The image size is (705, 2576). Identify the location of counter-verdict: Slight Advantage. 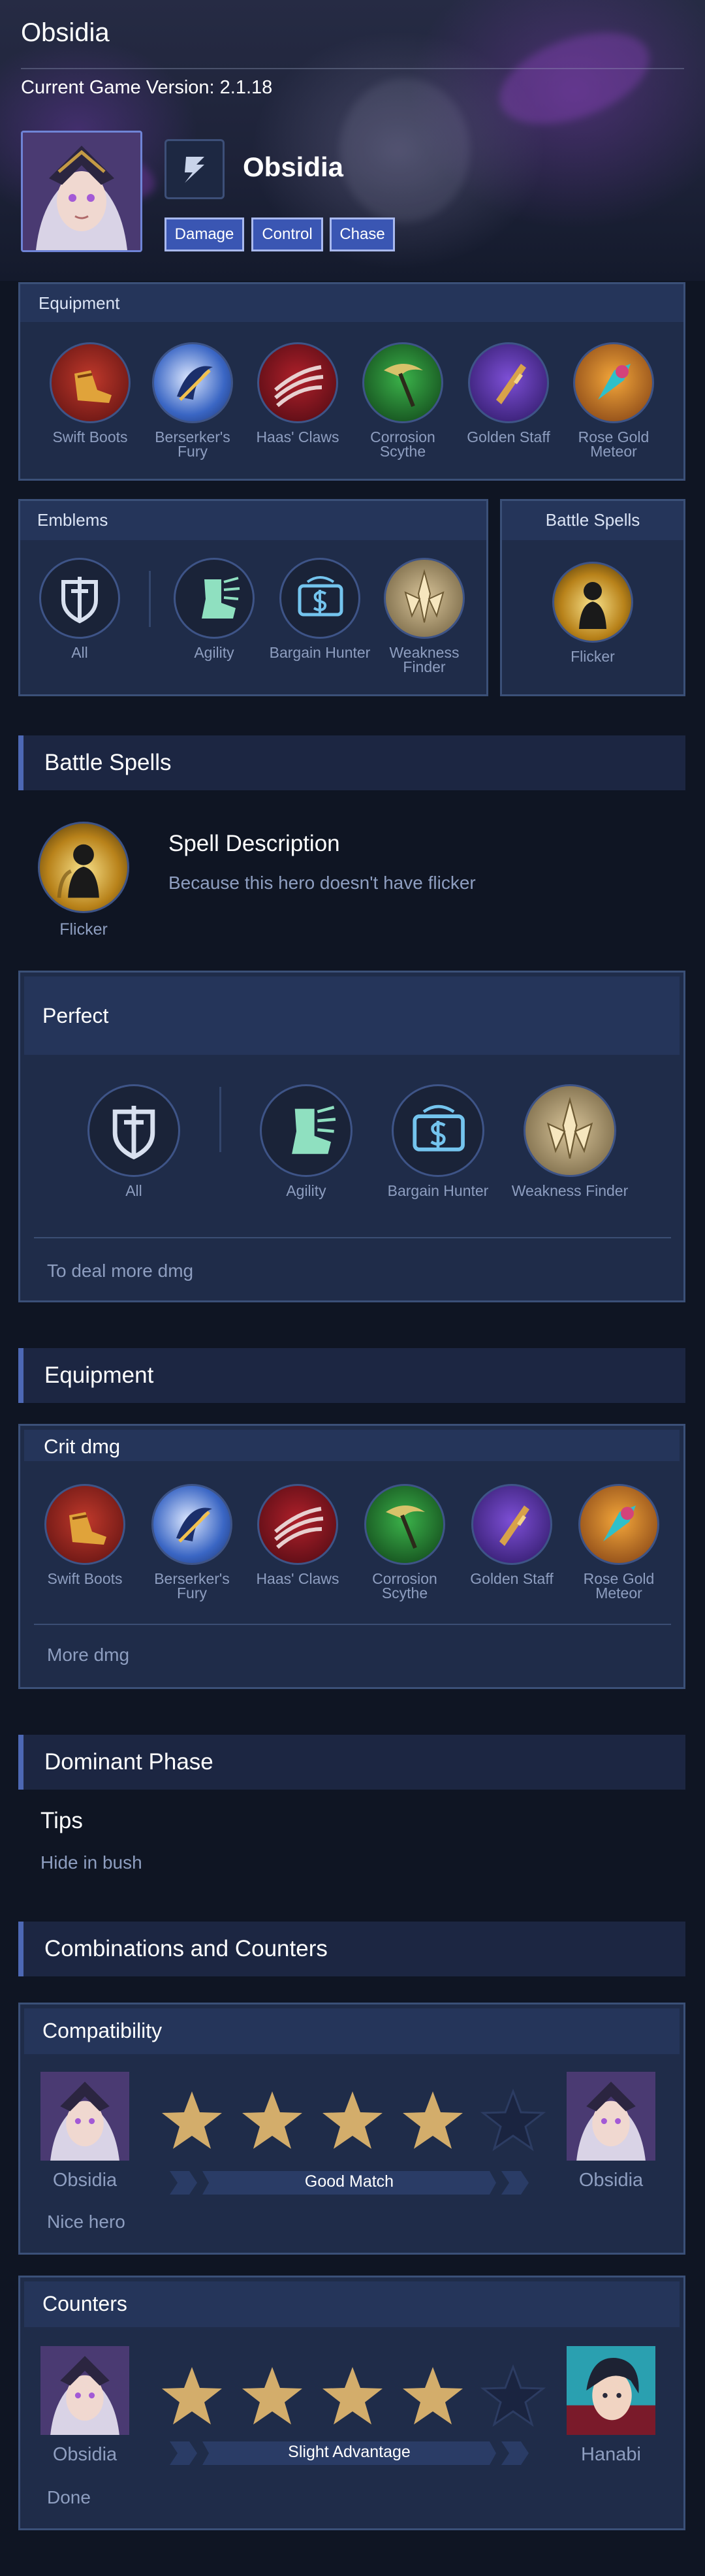
(349, 2452).